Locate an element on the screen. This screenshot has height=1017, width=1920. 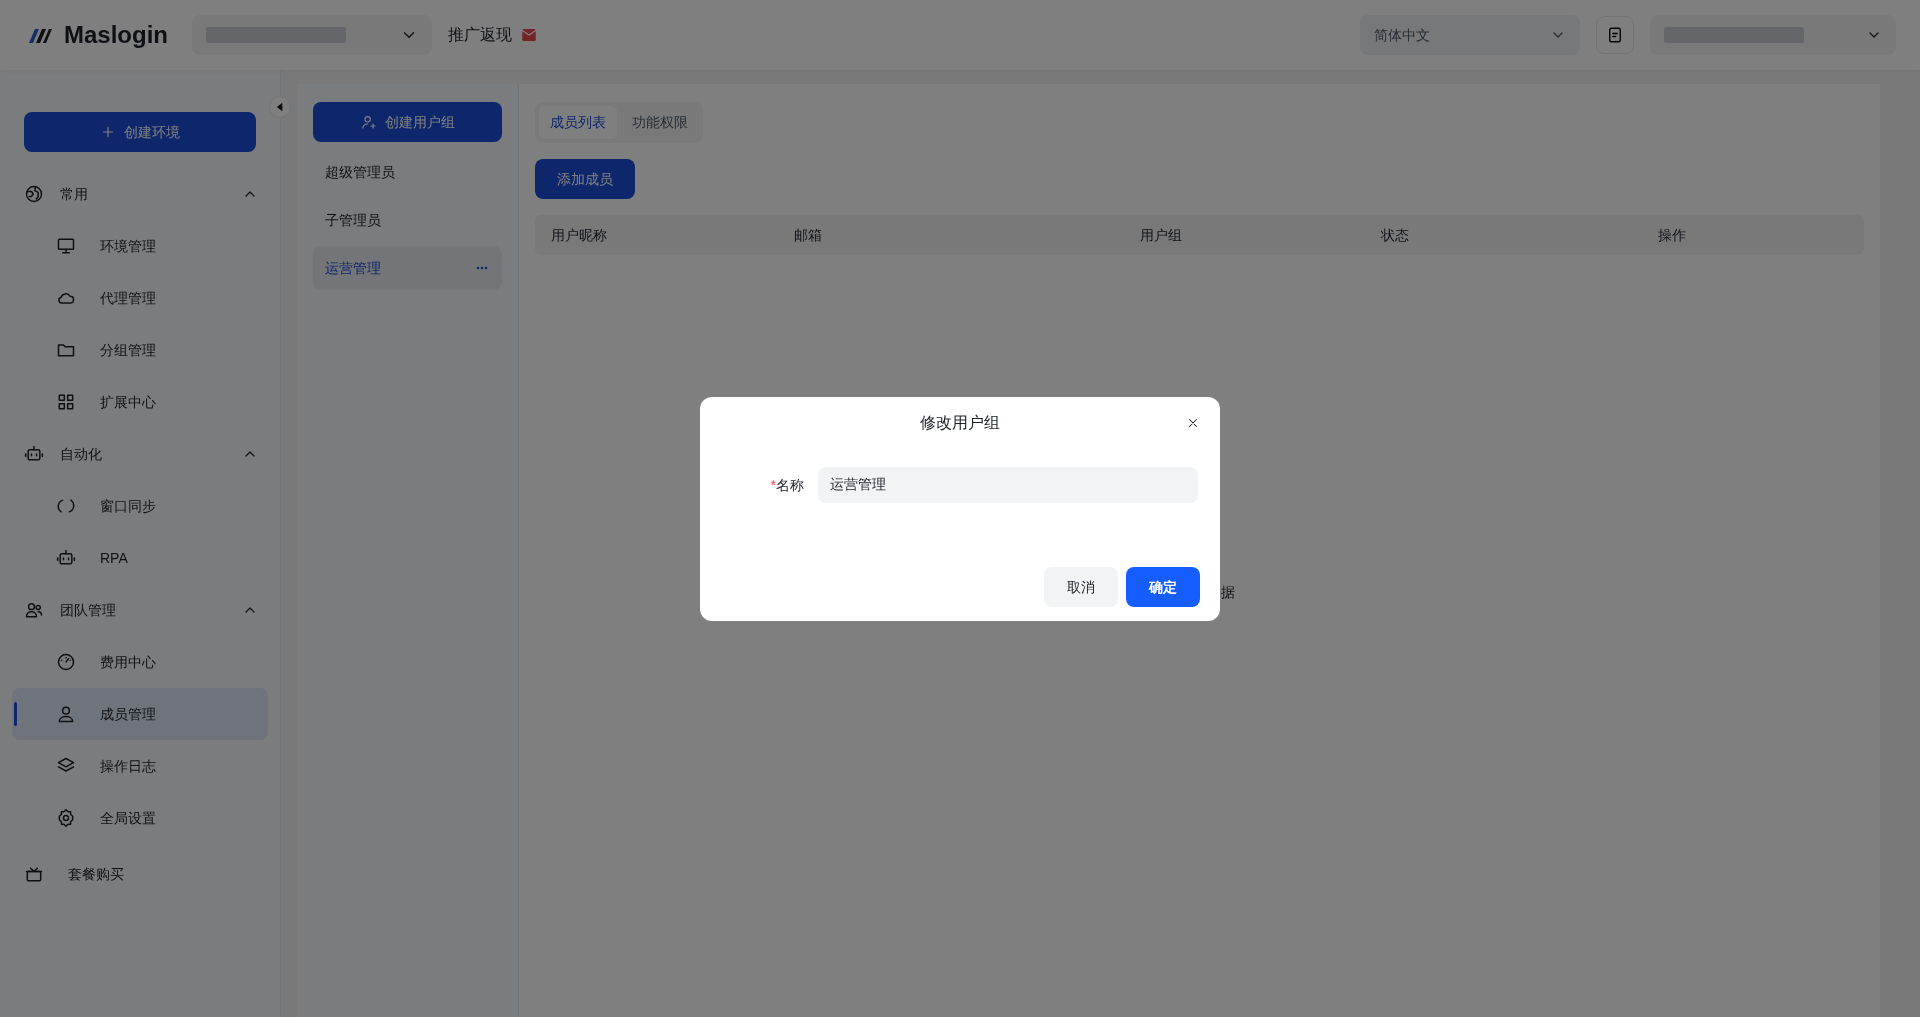
sidebar-section: 常用 is located at coordinates (140, 194).